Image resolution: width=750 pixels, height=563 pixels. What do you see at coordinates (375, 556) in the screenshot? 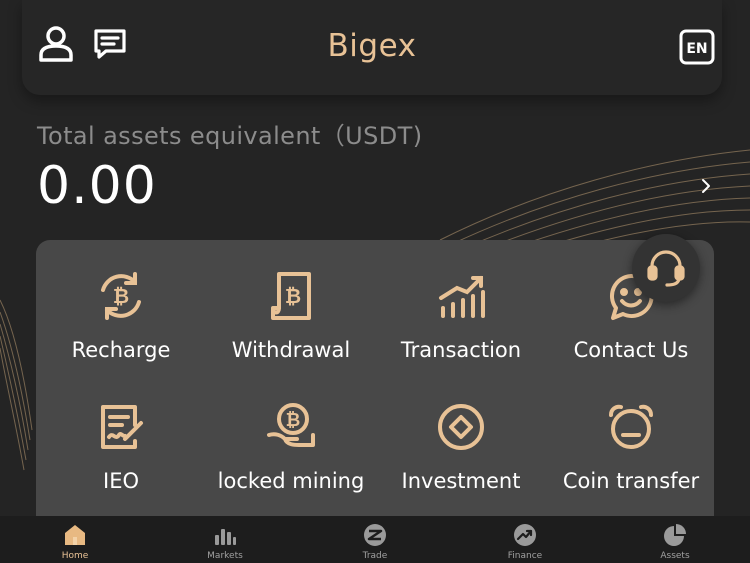
I see `tab-label: Trade` at bounding box center [375, 556].